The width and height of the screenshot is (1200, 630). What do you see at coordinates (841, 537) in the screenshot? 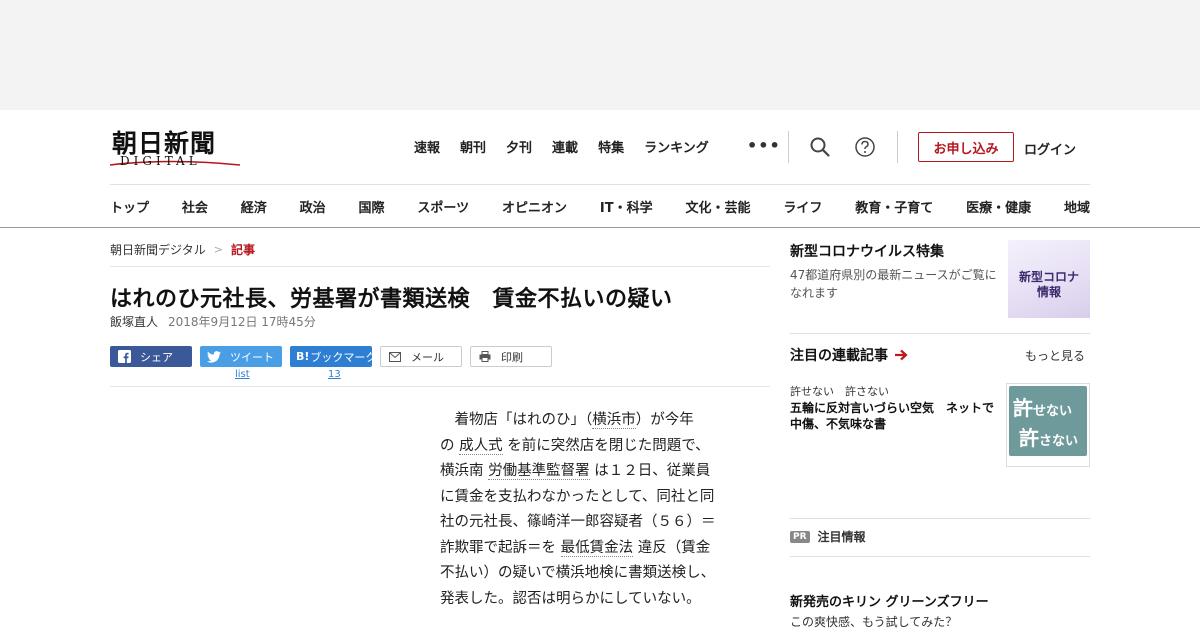
I see `pr-label: 注目情報` at bounding box center [841, 537].